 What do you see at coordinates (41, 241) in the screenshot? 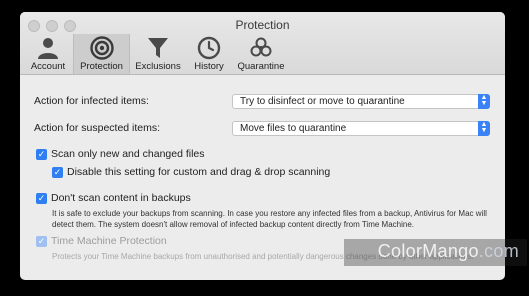
I see `time-machine-checkbox: ✓` at bounding box center [41, 241].